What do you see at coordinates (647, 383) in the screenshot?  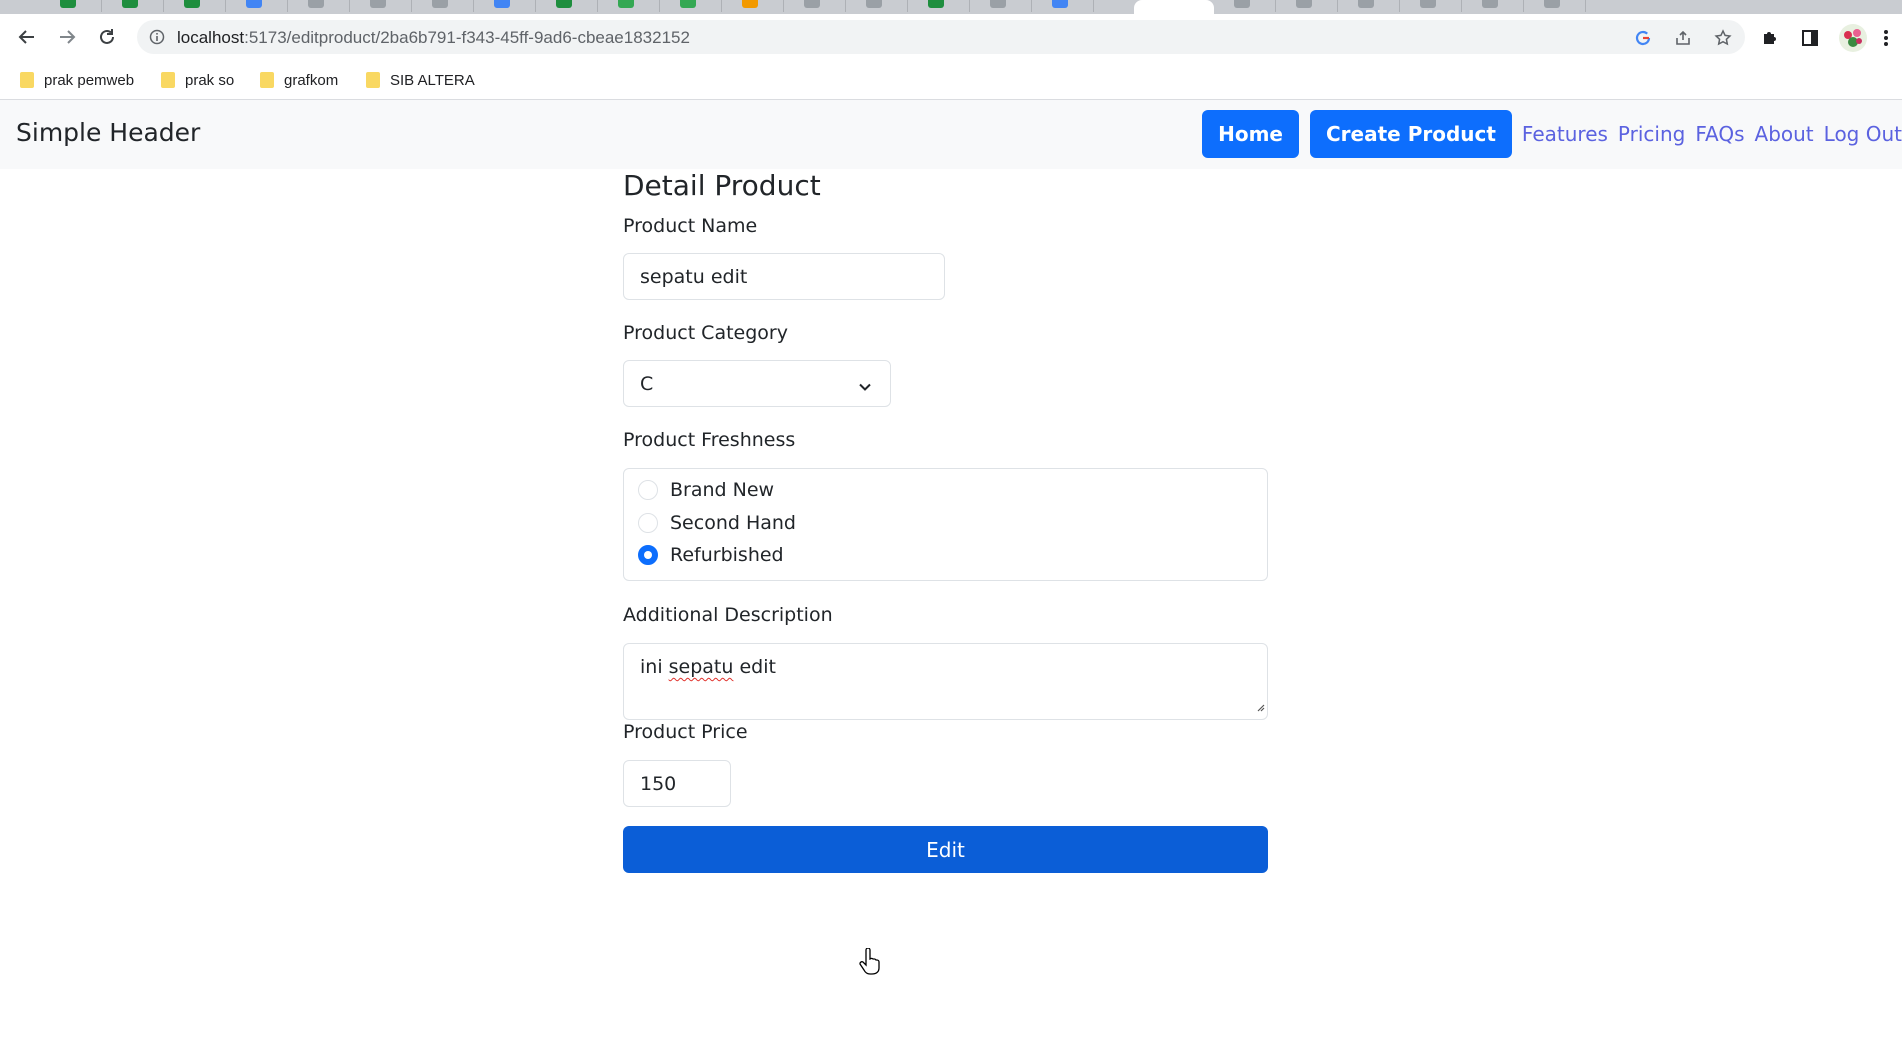 I see `product-category-value: C` at bounding box center [647, 383].